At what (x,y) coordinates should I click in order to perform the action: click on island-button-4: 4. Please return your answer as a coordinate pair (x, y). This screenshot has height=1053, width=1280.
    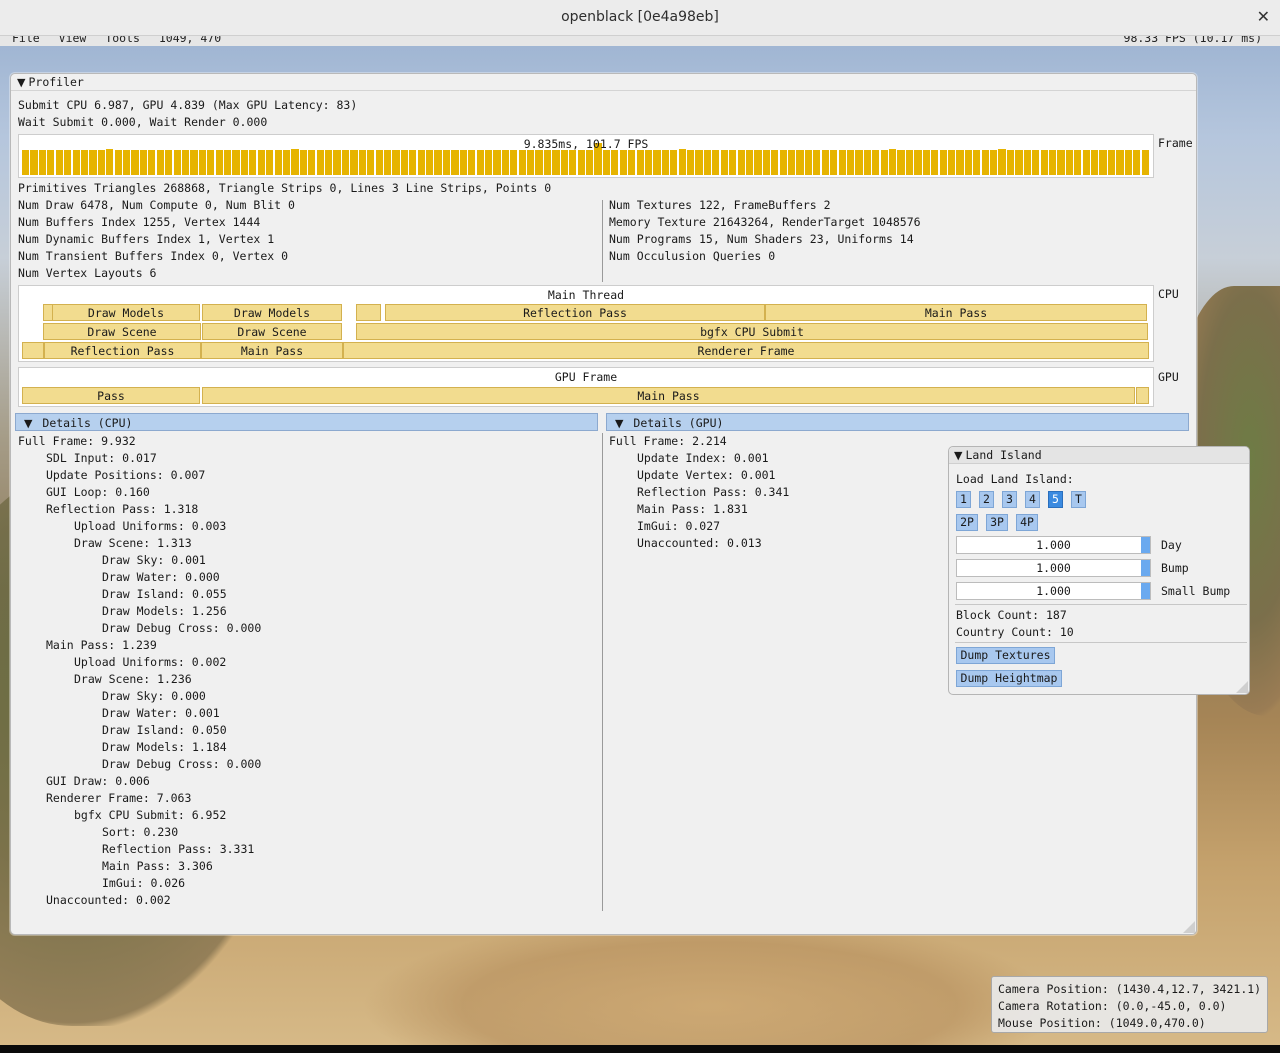
    Looking at the image, I should click on (1032, 499).